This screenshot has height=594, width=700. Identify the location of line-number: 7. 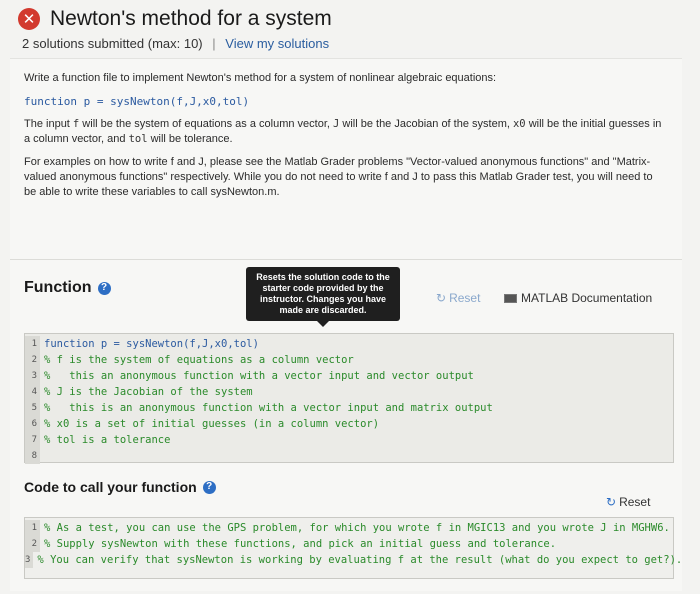
(32, 440).